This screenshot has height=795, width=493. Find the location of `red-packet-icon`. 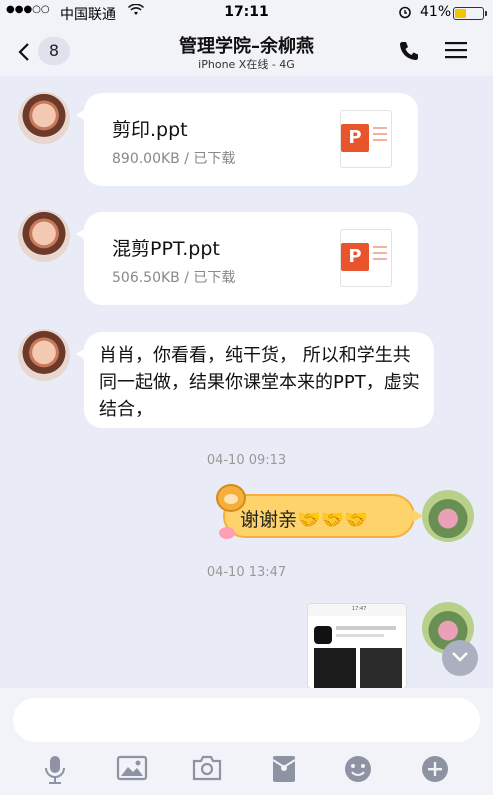

red-packet-icon is located at coordinates (284, 769).